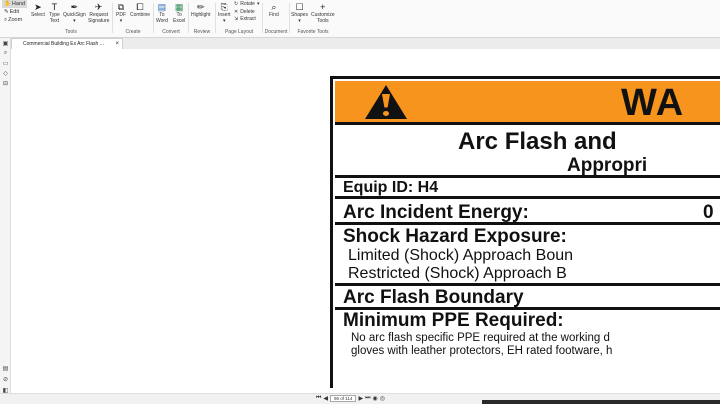 The height and width of the screenshot is (404, 720). What do you see at coordinates (236, 19) in the screenshot?
I see `extract-icon: ⇲` at bounding box center [236, 19].